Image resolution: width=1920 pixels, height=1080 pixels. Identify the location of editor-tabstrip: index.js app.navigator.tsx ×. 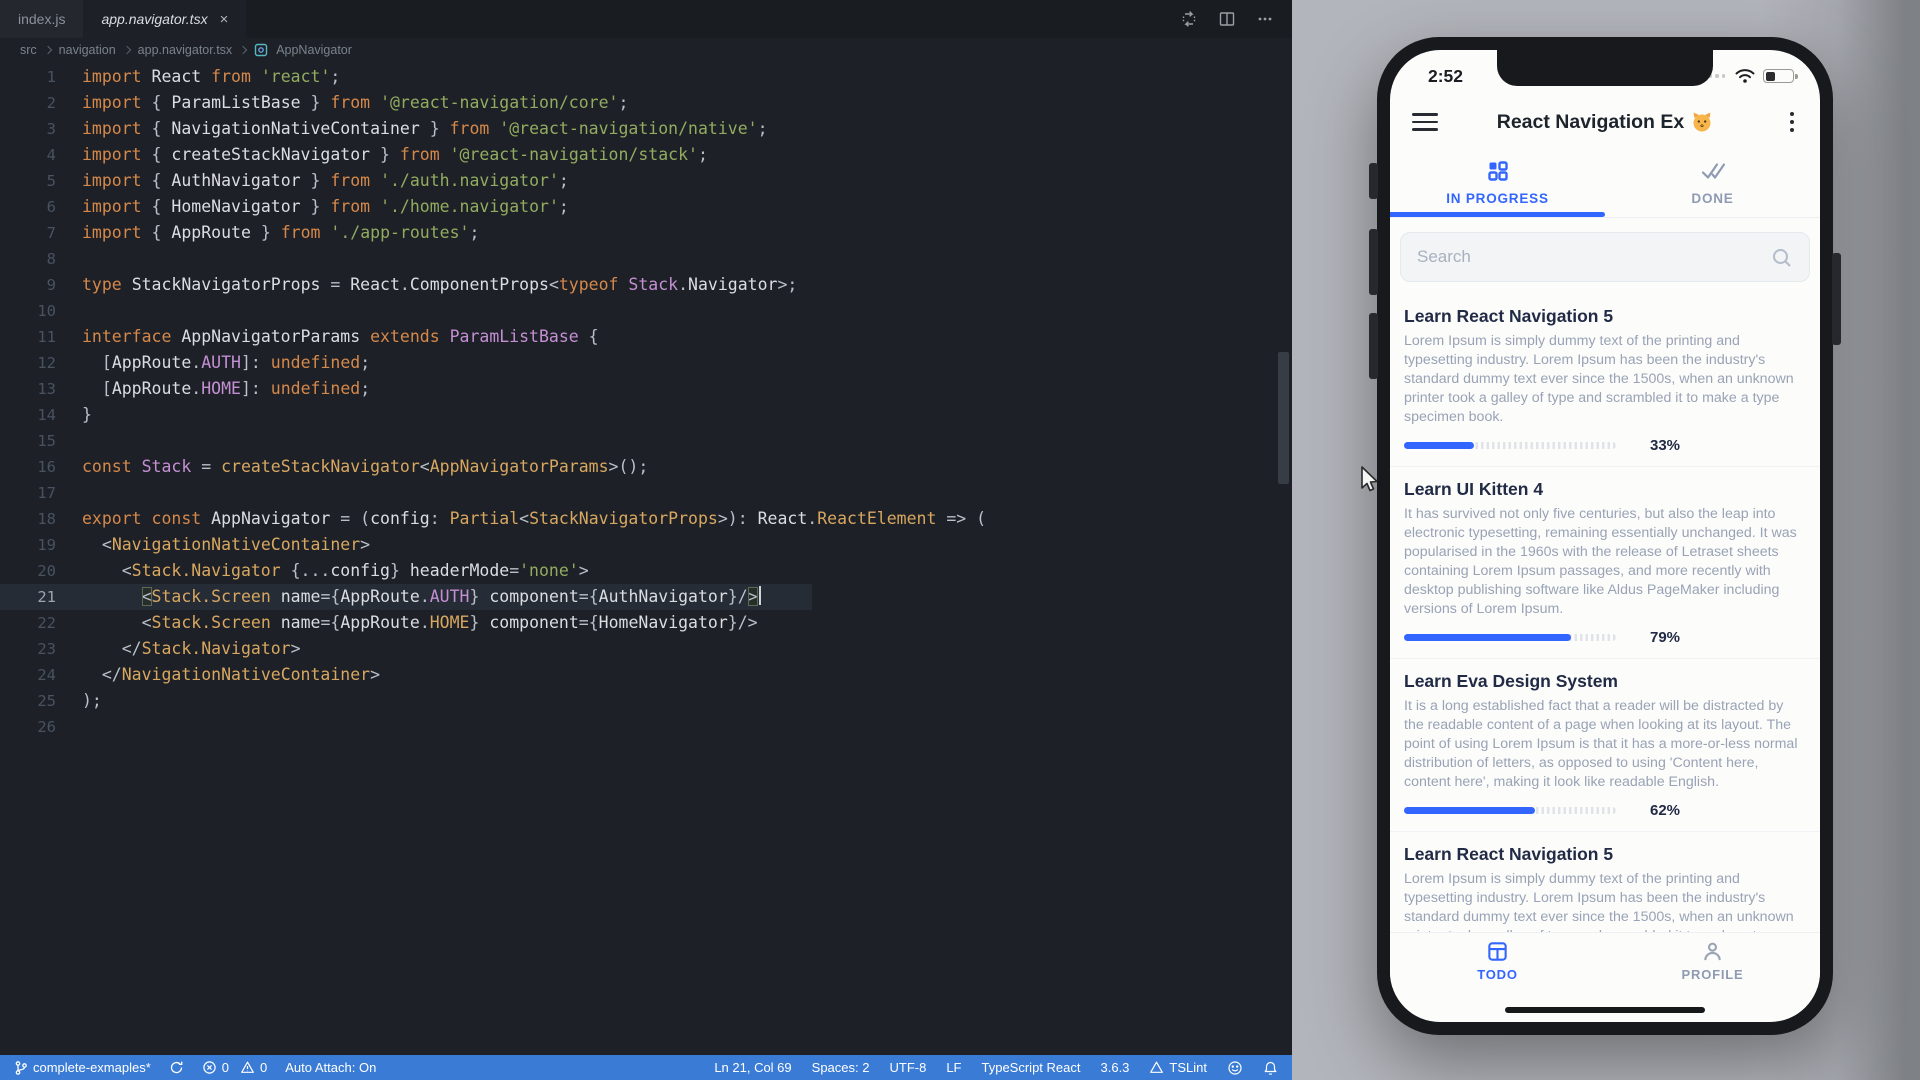
(646, 19).